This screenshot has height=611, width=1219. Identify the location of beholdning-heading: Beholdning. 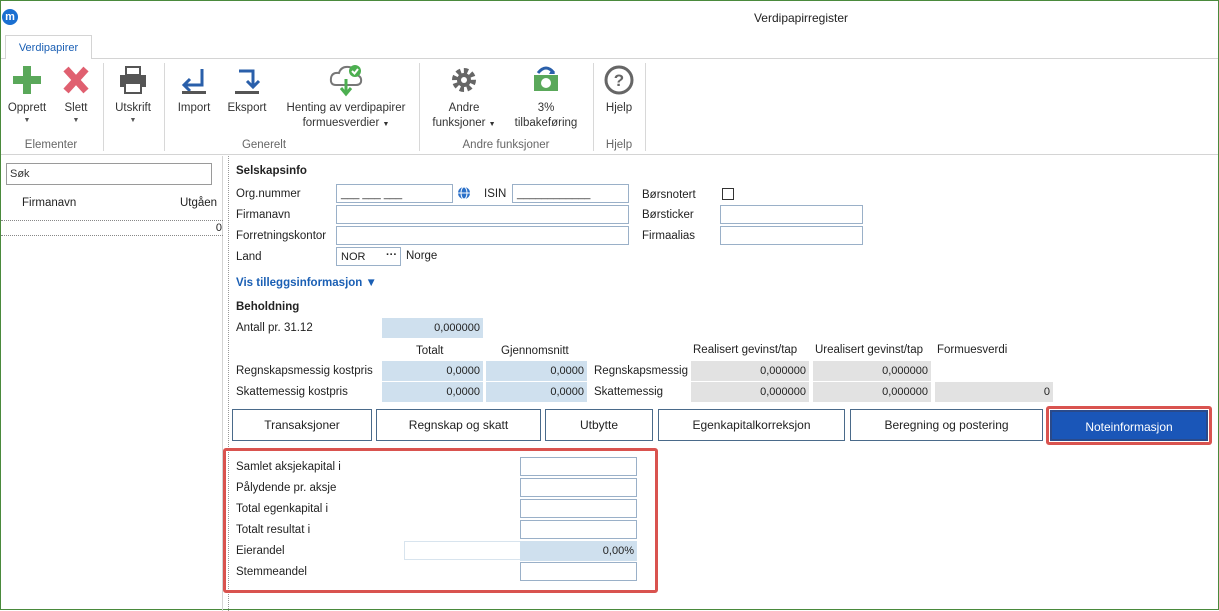
(268, 307).